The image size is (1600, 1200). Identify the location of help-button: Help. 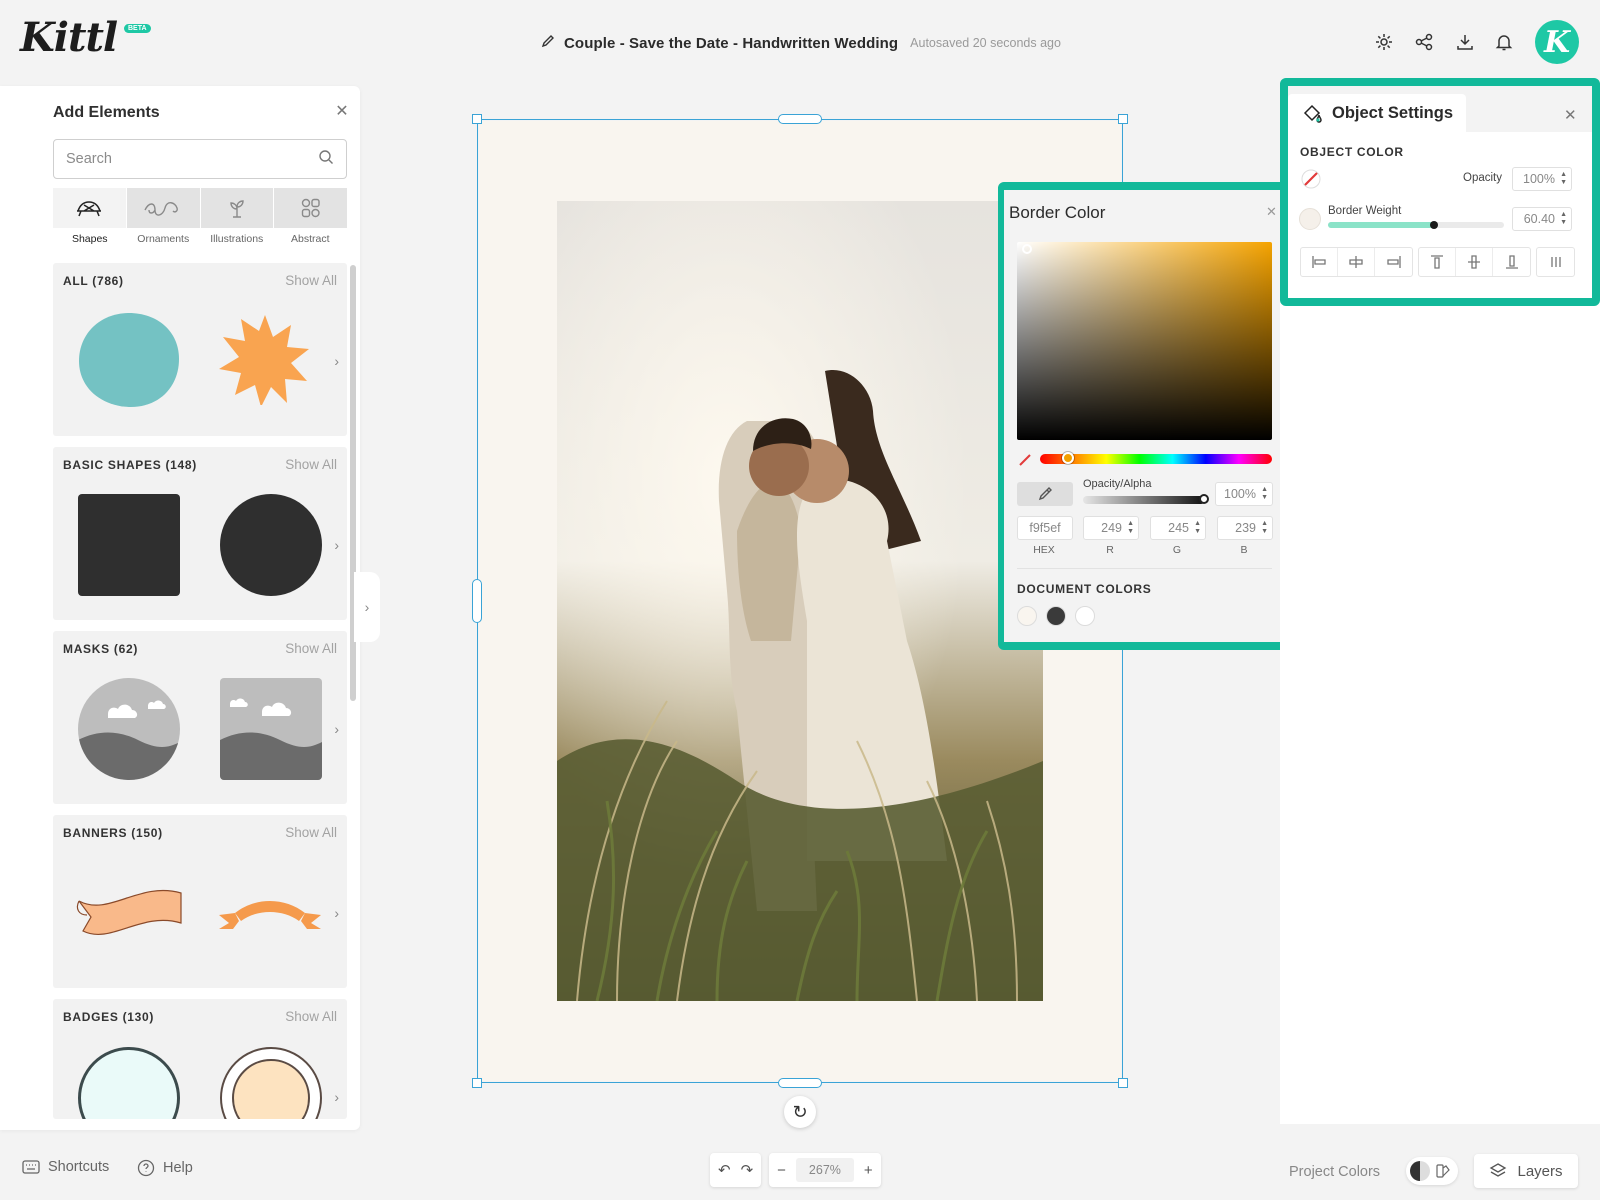
(165, 1168).